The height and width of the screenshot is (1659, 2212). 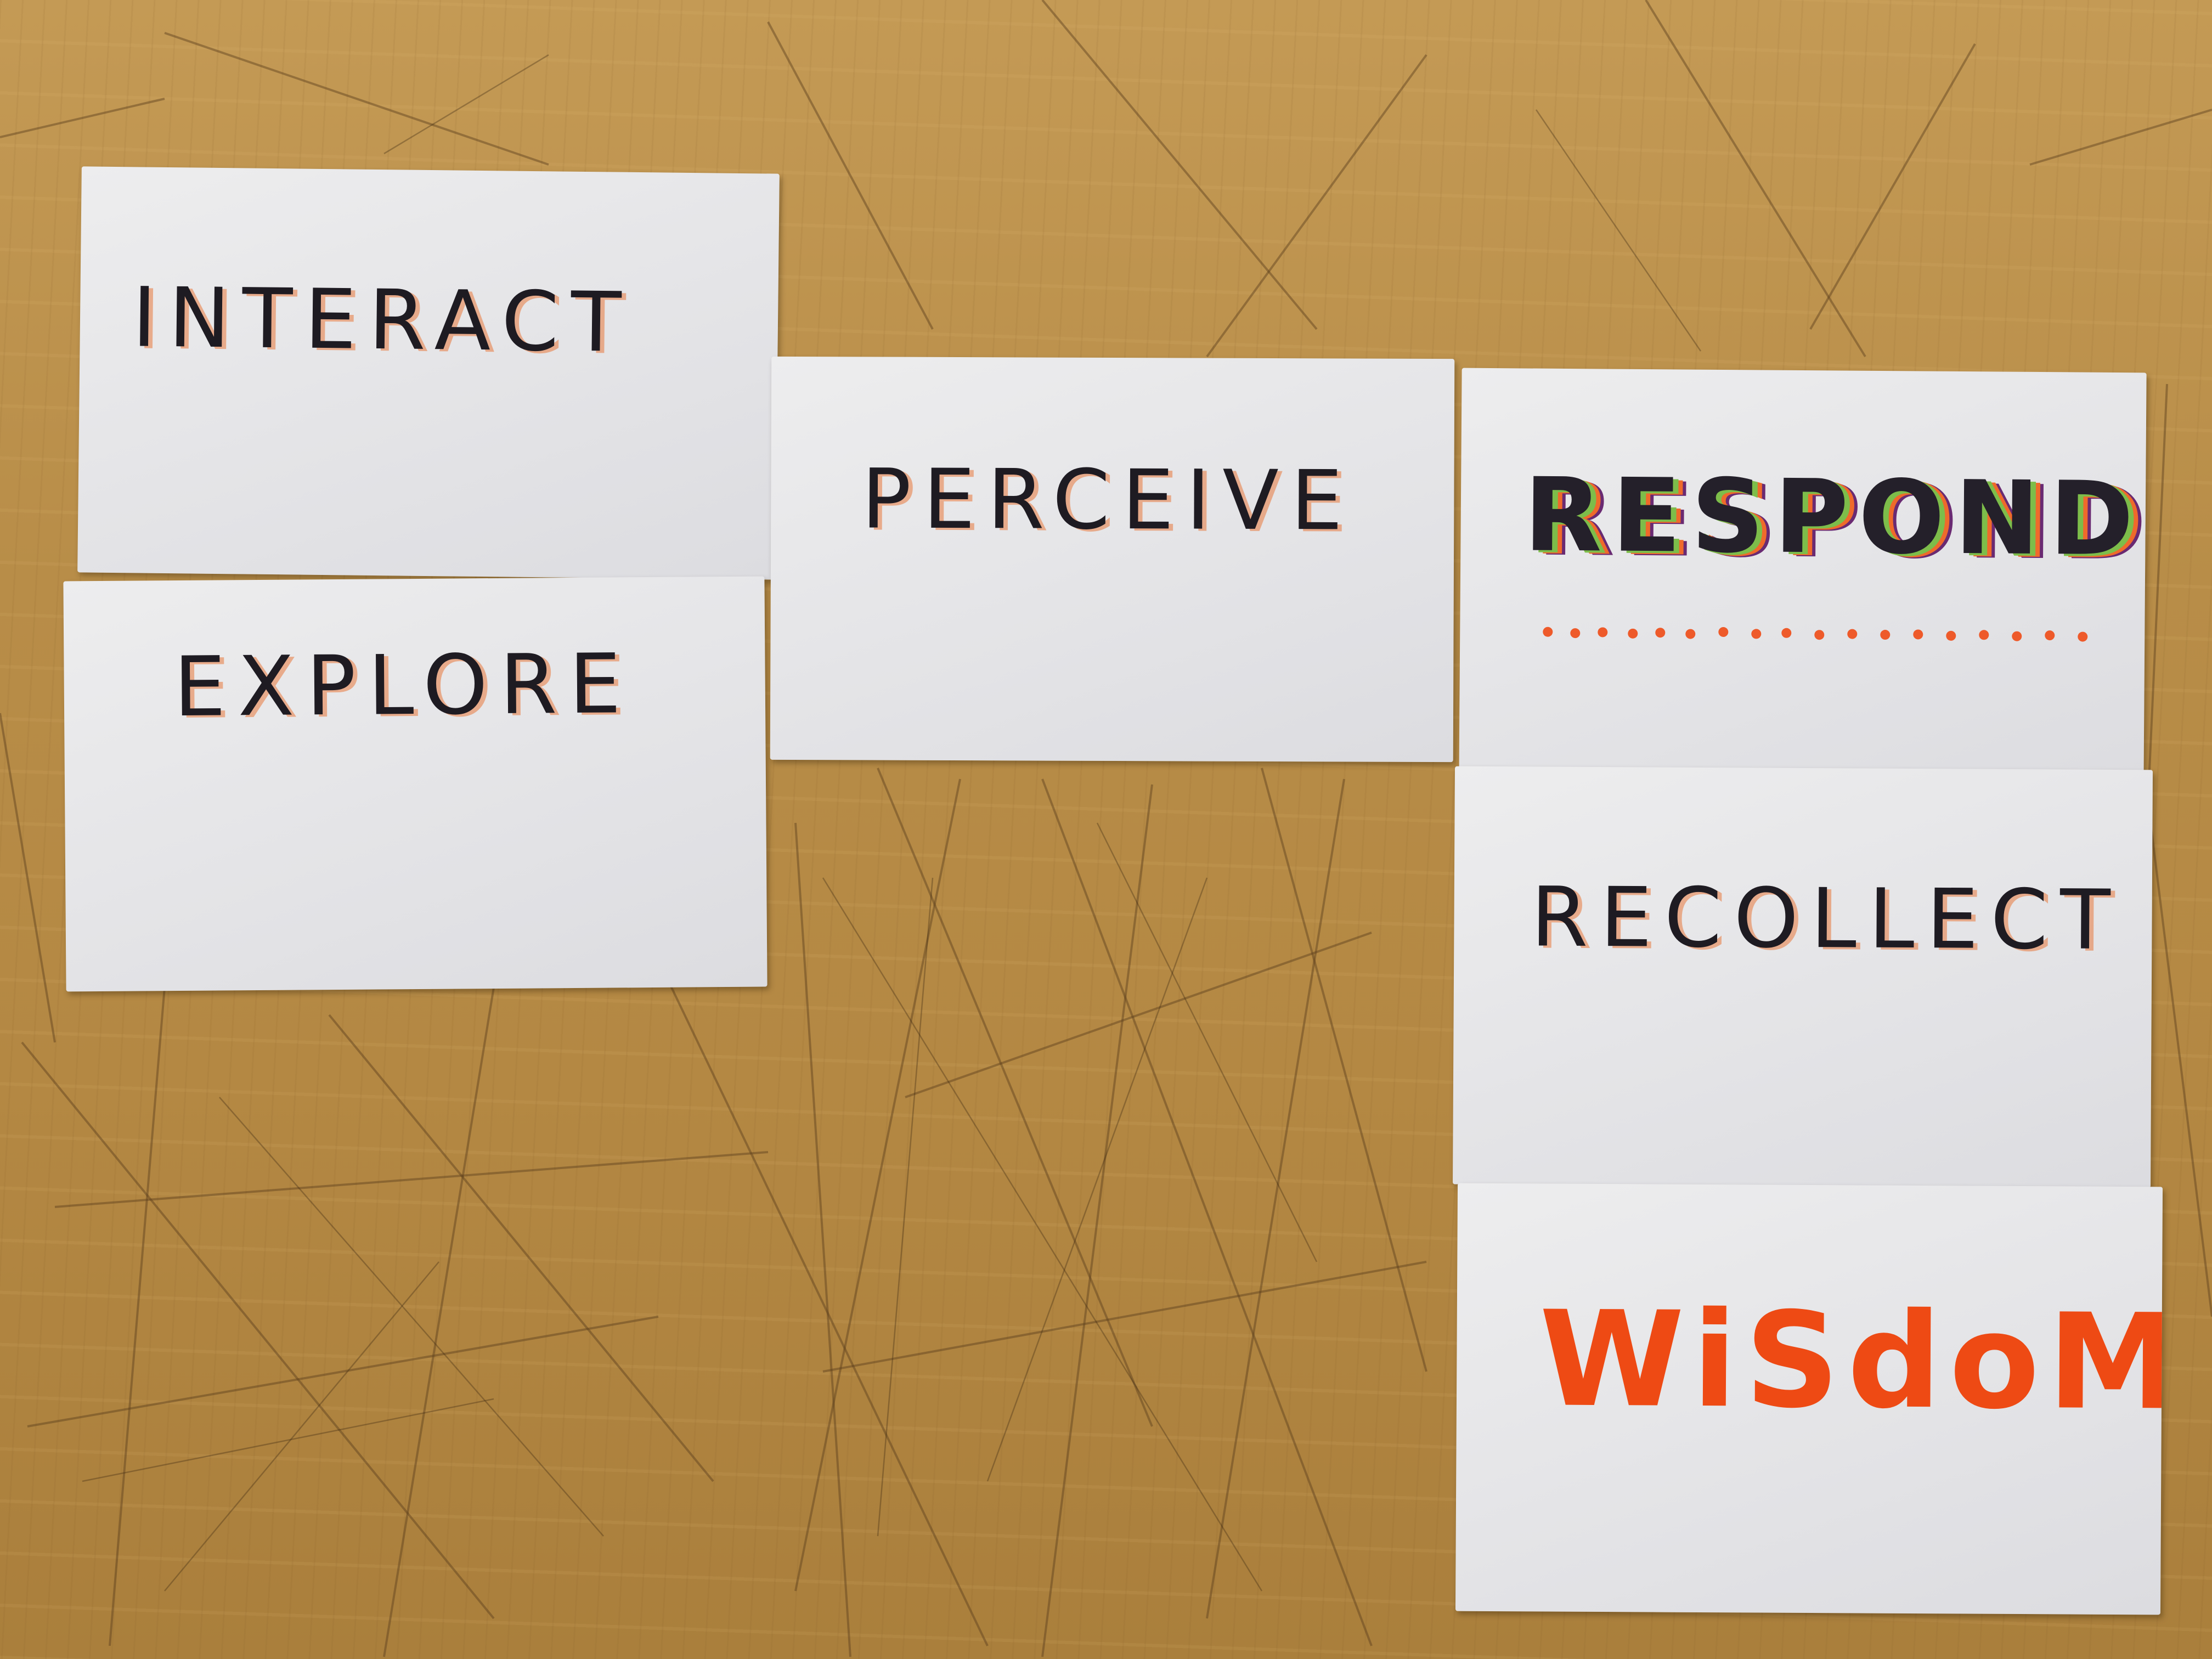 What do you see at coordinates (1827, 919) in the screenshot?
I see `card-recollect-word: RECOLLECT` at bounding box center [1827, 919].